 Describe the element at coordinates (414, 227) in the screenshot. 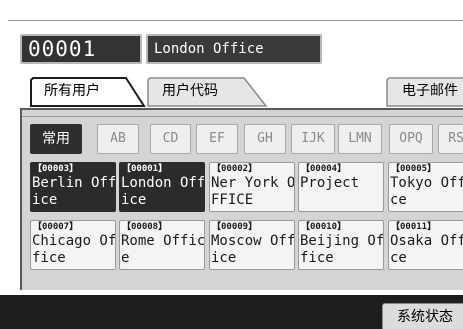

I see `entry-number: 【00011】` at that location.